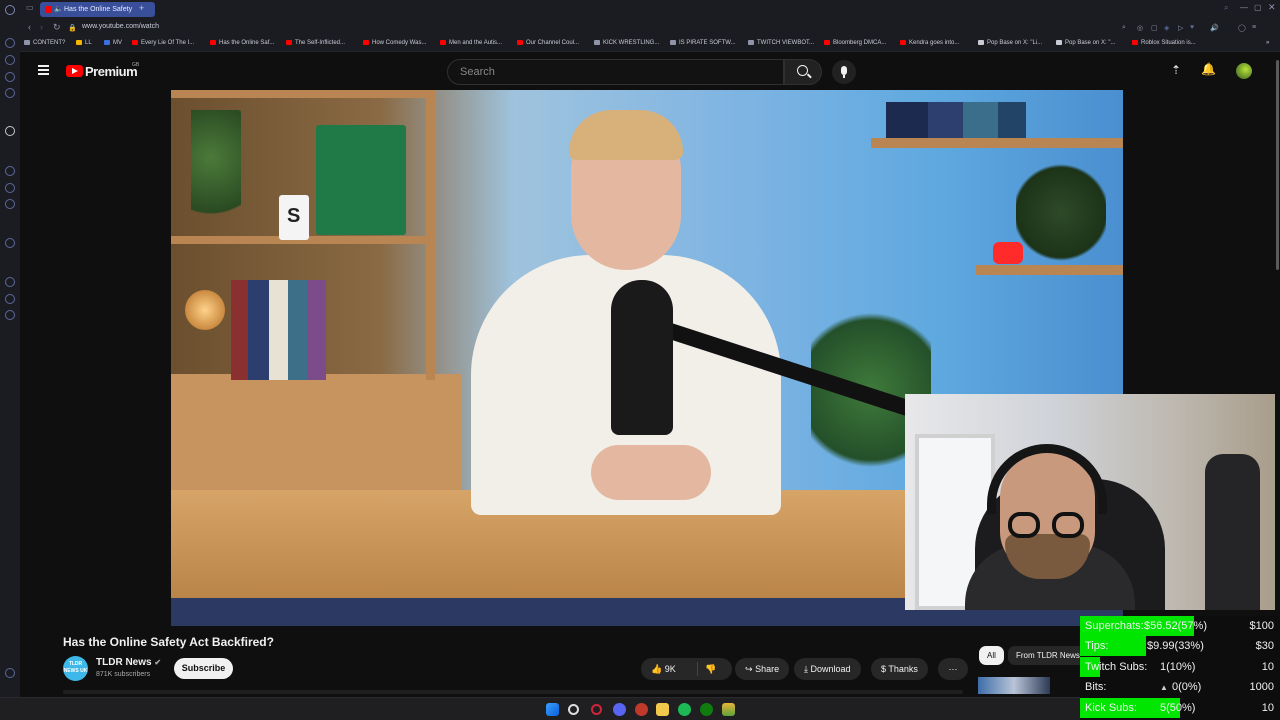  Describe the element at coordinates (684, 709) in the screenshot. I see `spotify-icon` at that location.